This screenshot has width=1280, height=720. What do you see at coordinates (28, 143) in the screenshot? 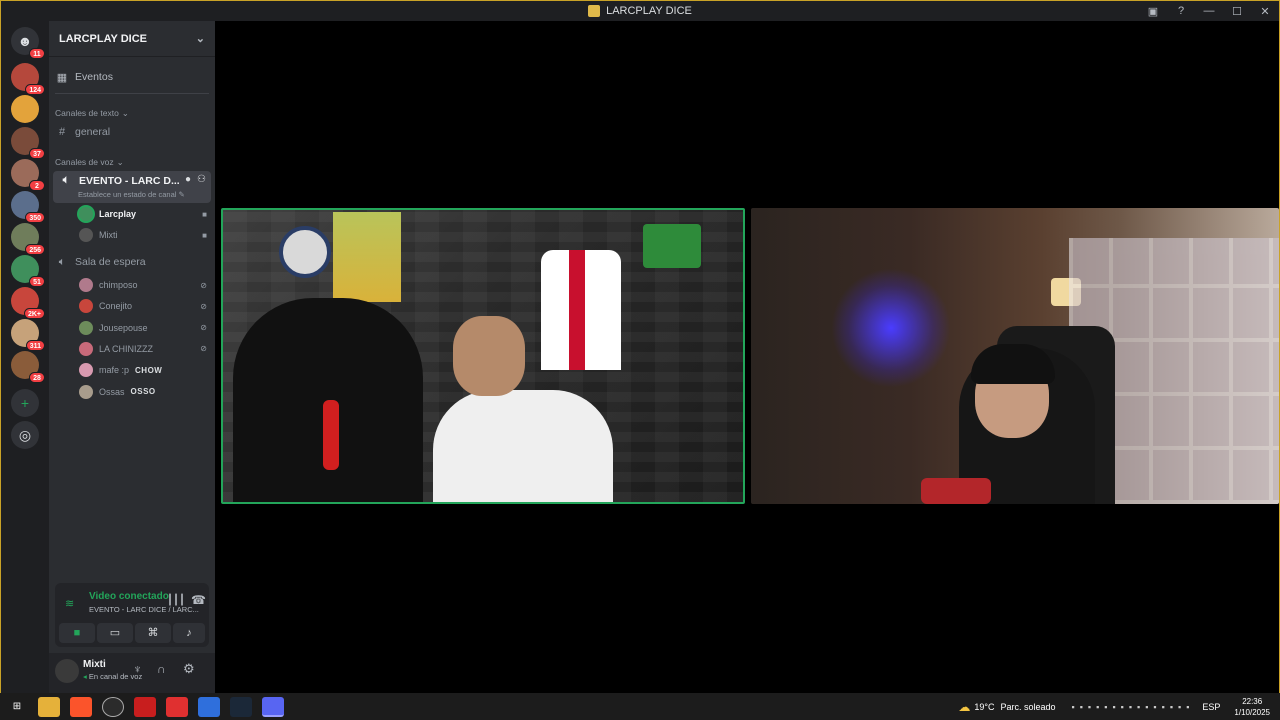
I see `server-icon: 37` at bounding box center [28, 143].